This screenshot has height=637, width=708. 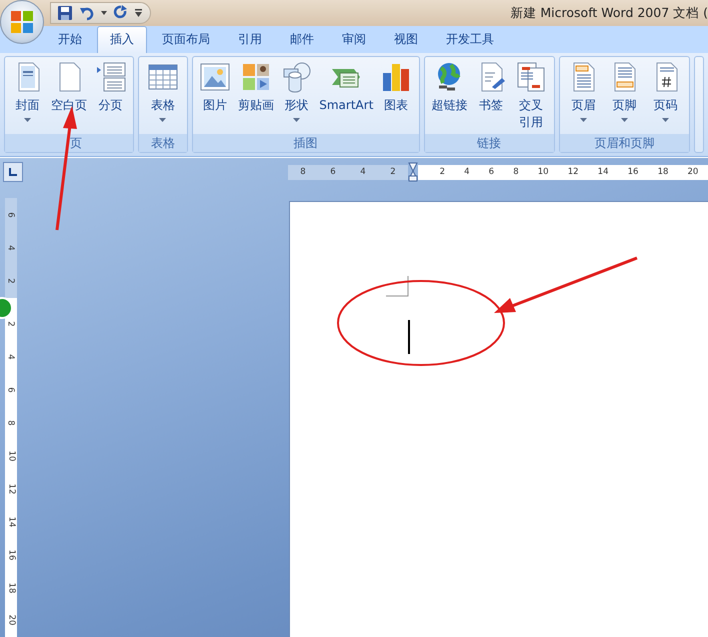 What do you see at coordinates (346, 96) in the screenshot?
I see `ribbon-button: SmartArt` at bounding box center [346, 96].